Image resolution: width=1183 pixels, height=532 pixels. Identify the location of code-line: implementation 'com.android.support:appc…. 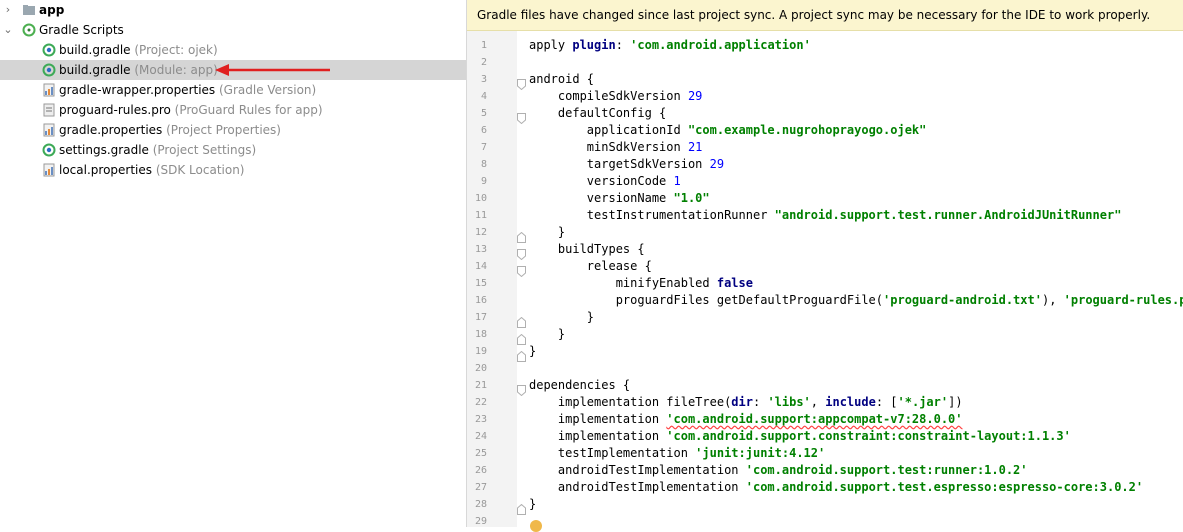
(746, 419).